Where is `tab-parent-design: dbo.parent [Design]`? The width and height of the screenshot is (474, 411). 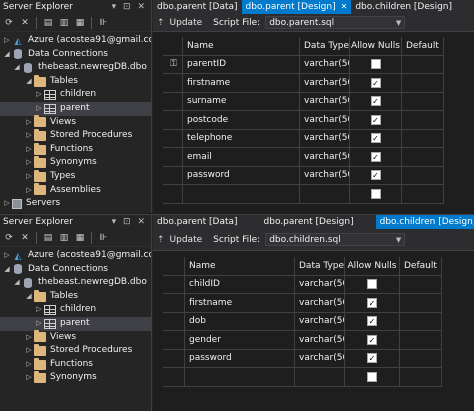
tab-parent-design: dbo.parent [Design] is located at coordinates (309, 222).